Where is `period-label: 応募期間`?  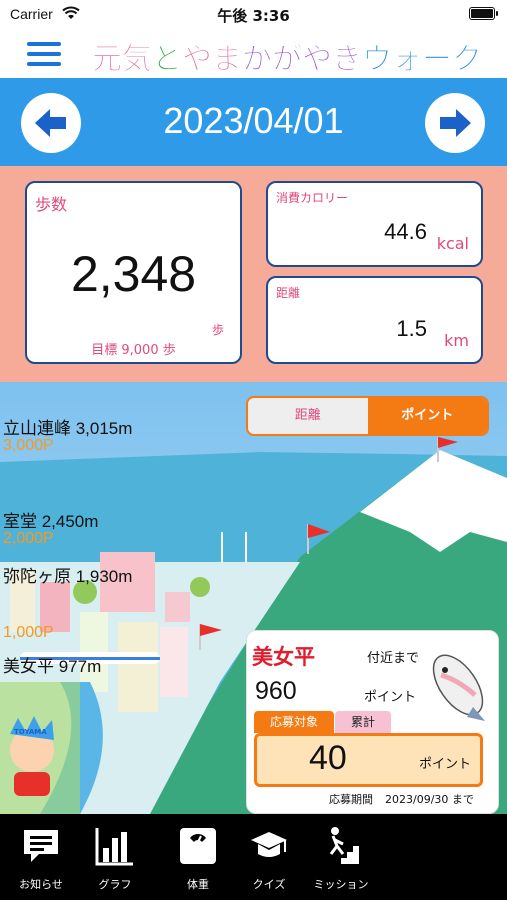
period-label: 応募期間 is located at coordinates (351, 799).